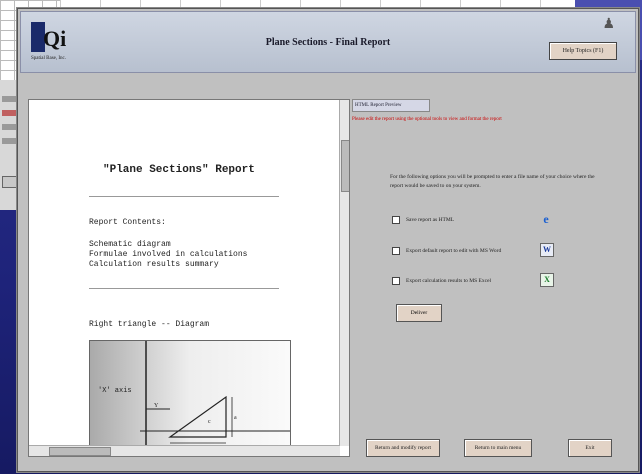 The image size is (642, 474). What do you see at coordinates (209, 422) in the screenshot?
I see `svg-text: c` at bounding box center [209, 422].